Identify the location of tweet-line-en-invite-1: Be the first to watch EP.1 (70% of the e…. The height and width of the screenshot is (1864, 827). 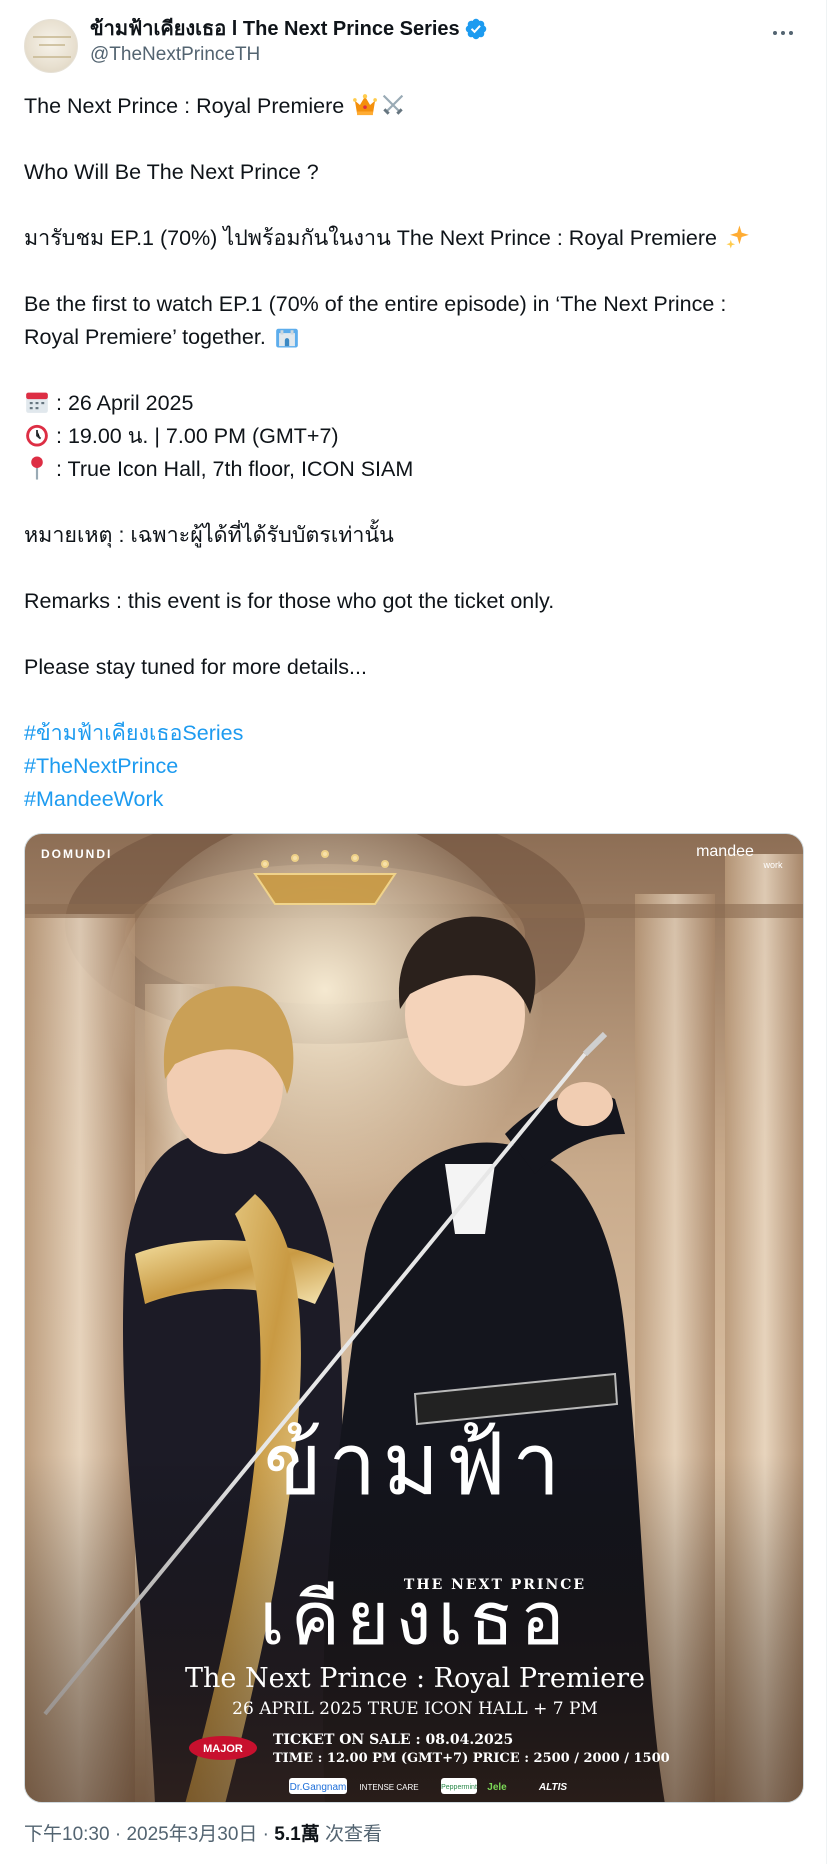
(375, 304).